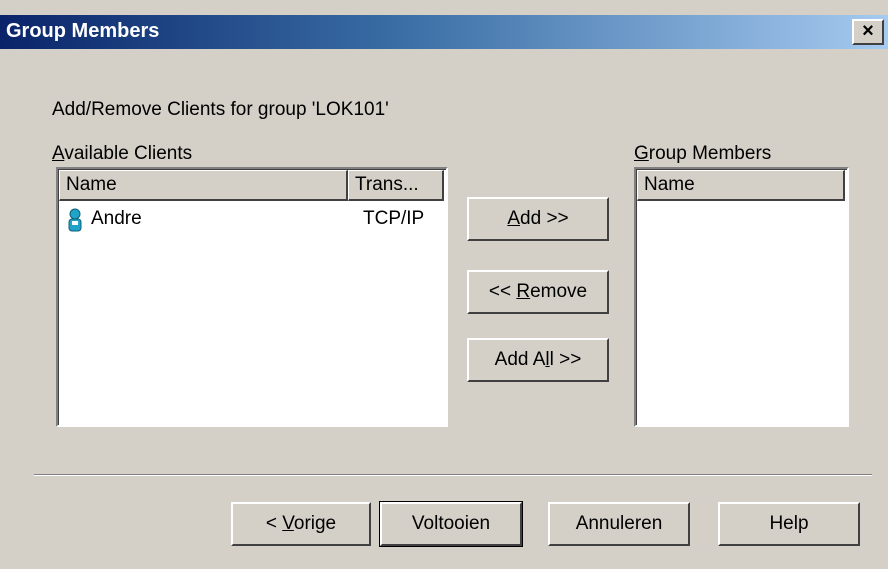 The height and width of the screenshot is (569, 888). What do you see at coordinates (453, 475) in the screenshot?
I see `separator` at bounding box center [453, 475].